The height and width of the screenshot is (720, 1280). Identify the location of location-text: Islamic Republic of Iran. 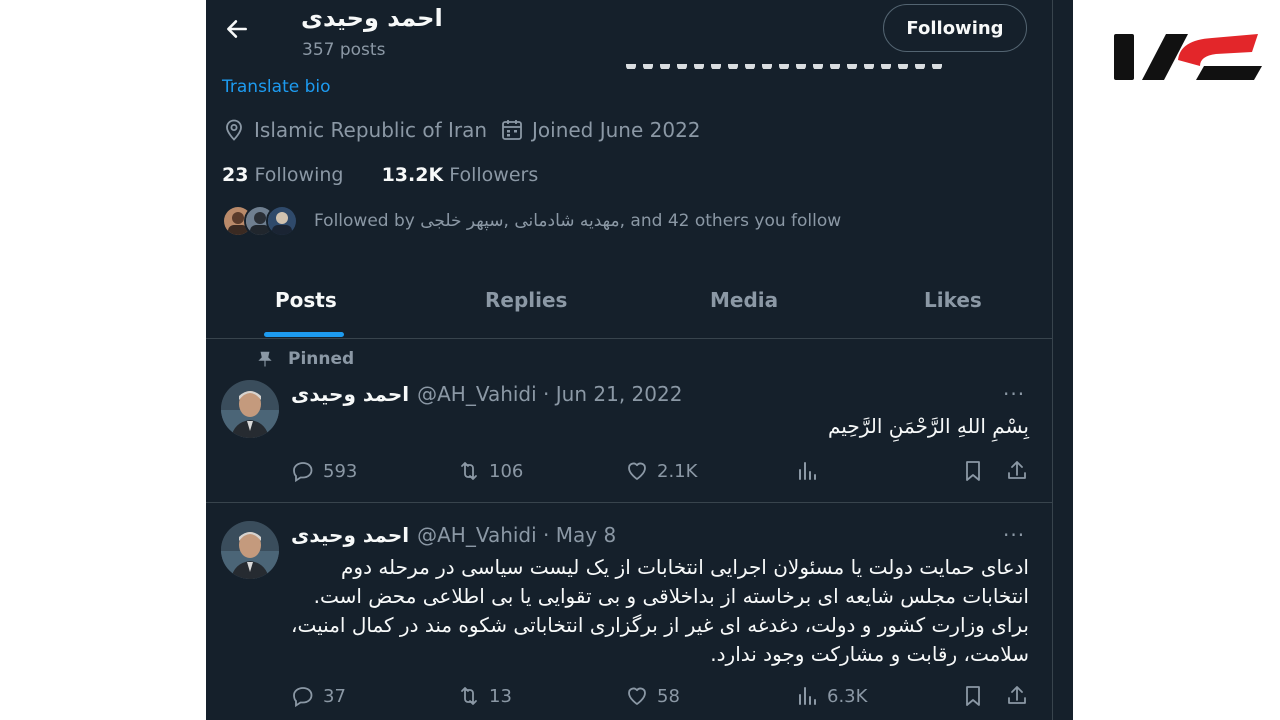
(371, 130).